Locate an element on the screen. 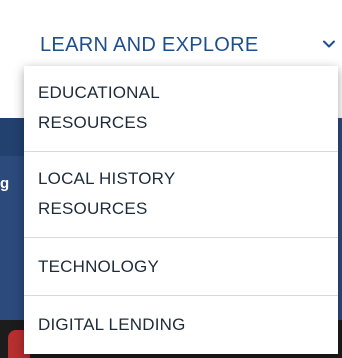 Image resolution: width=342 pixels, height=358 pixels. menu-item-label: EDUCATIONAL RESOURCES is located at coordinates (99, 107).